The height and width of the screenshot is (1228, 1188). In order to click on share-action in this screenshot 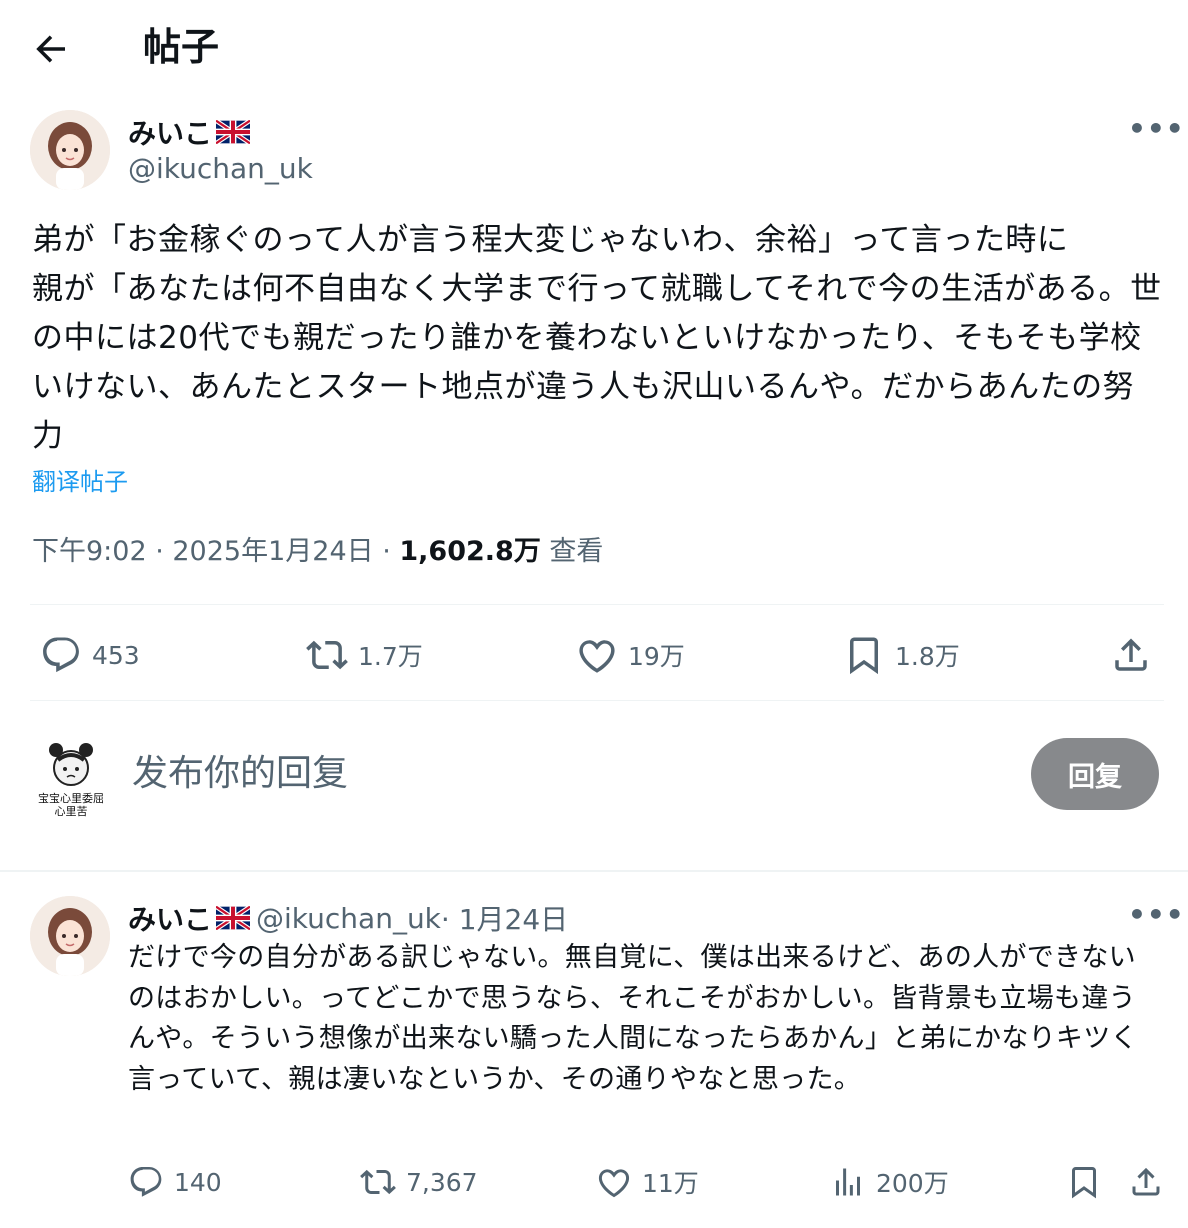, I will do `click(1136, 655)`.